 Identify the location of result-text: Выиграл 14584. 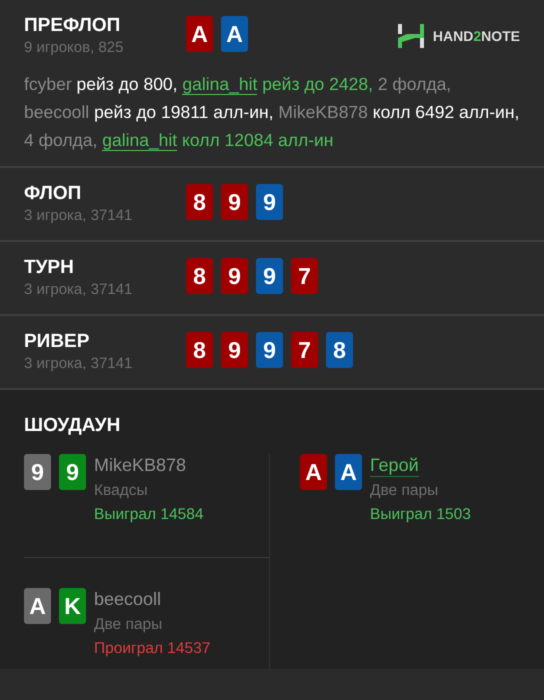
(149, 515).